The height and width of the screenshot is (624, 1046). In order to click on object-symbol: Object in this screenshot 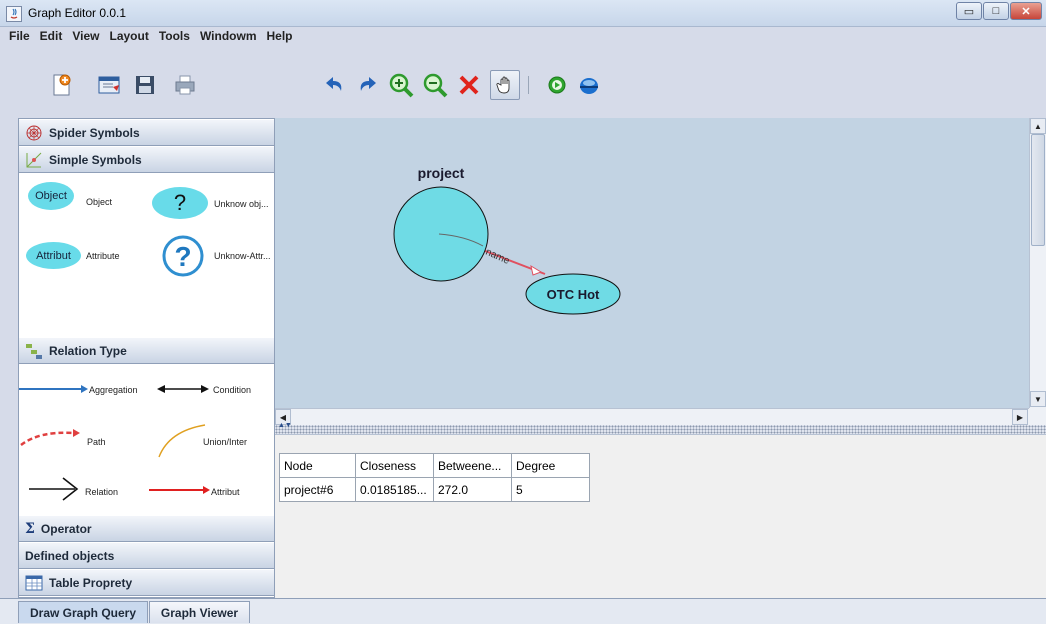, I will do `click(51, 196)`.